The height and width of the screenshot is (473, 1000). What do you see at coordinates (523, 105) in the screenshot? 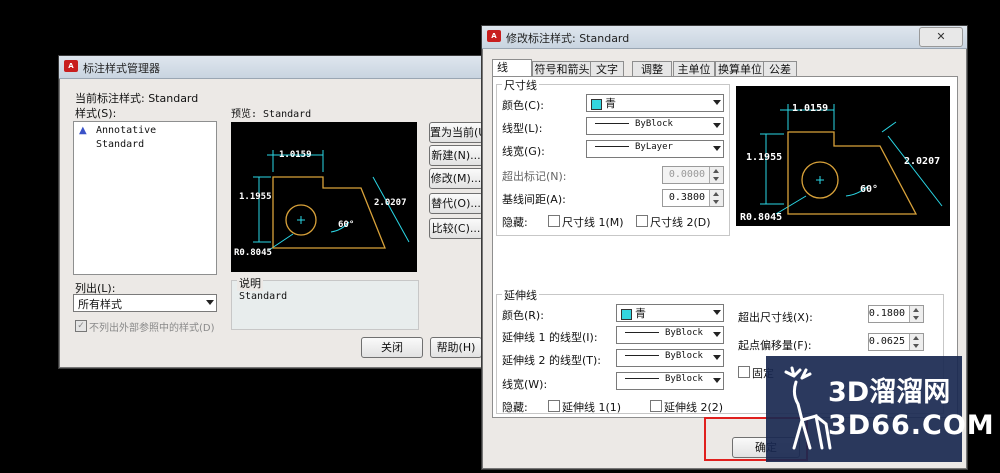
I see `dim-color-label: 颜色(C):` at bounding box center [523, 105].